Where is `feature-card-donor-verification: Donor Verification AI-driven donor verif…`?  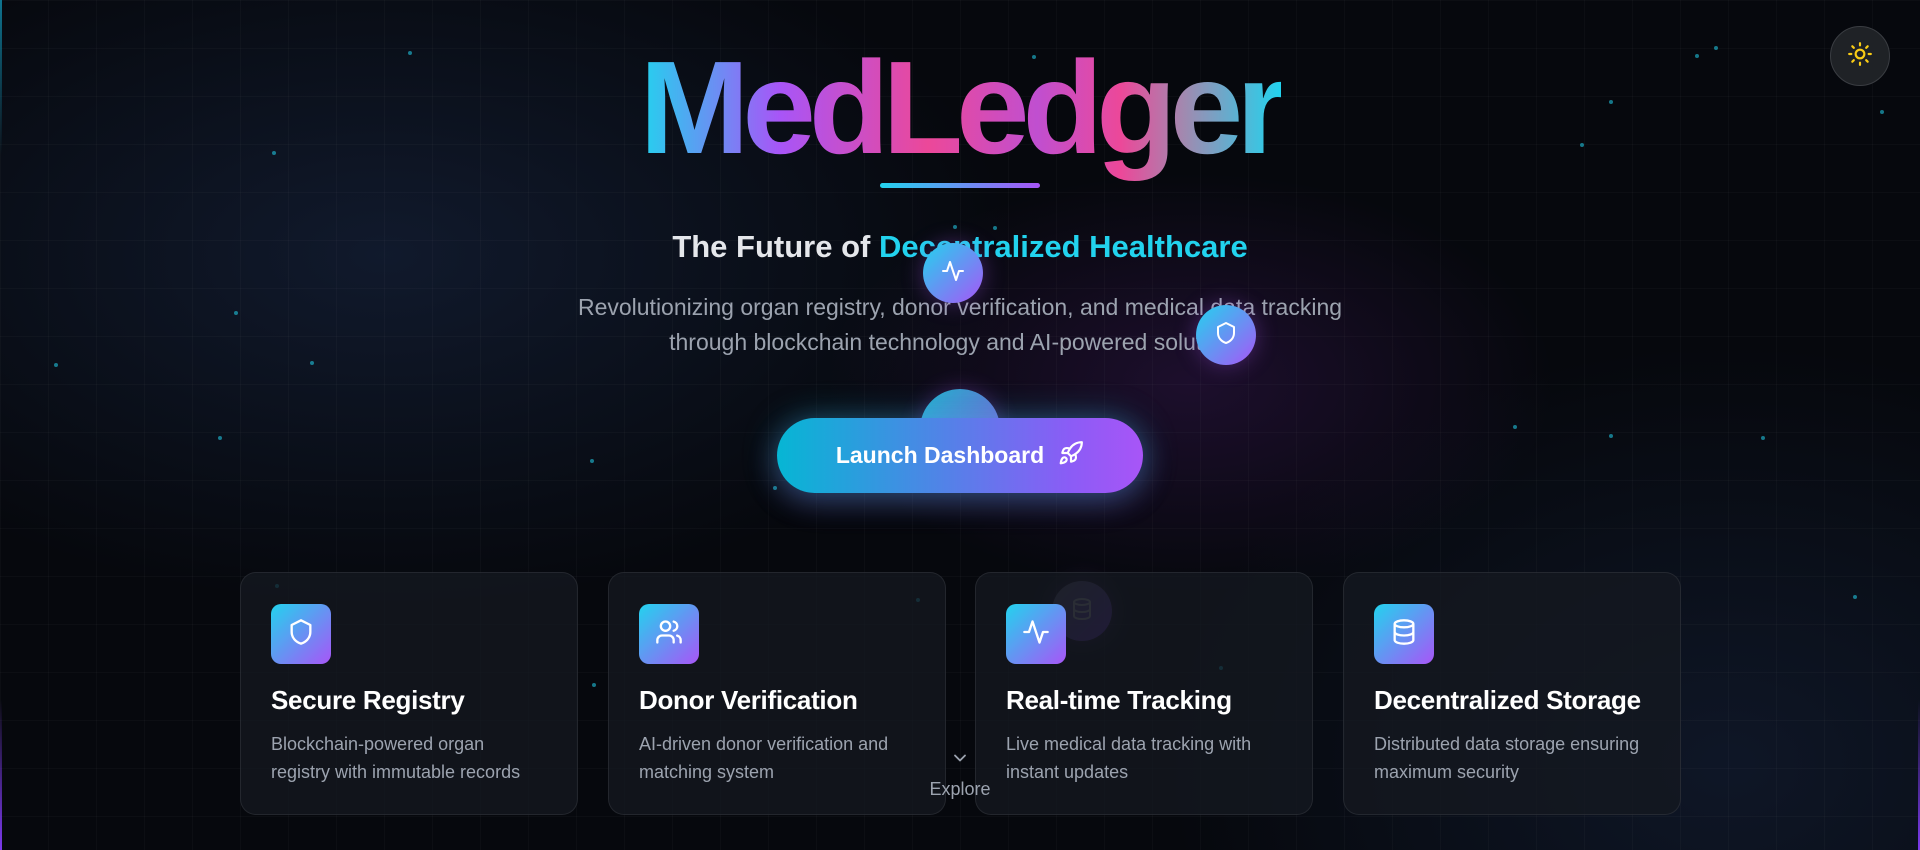 feature-card-donor-verification: Donor Verification AI-driven donor verif… is located at coordinates (777, 693).